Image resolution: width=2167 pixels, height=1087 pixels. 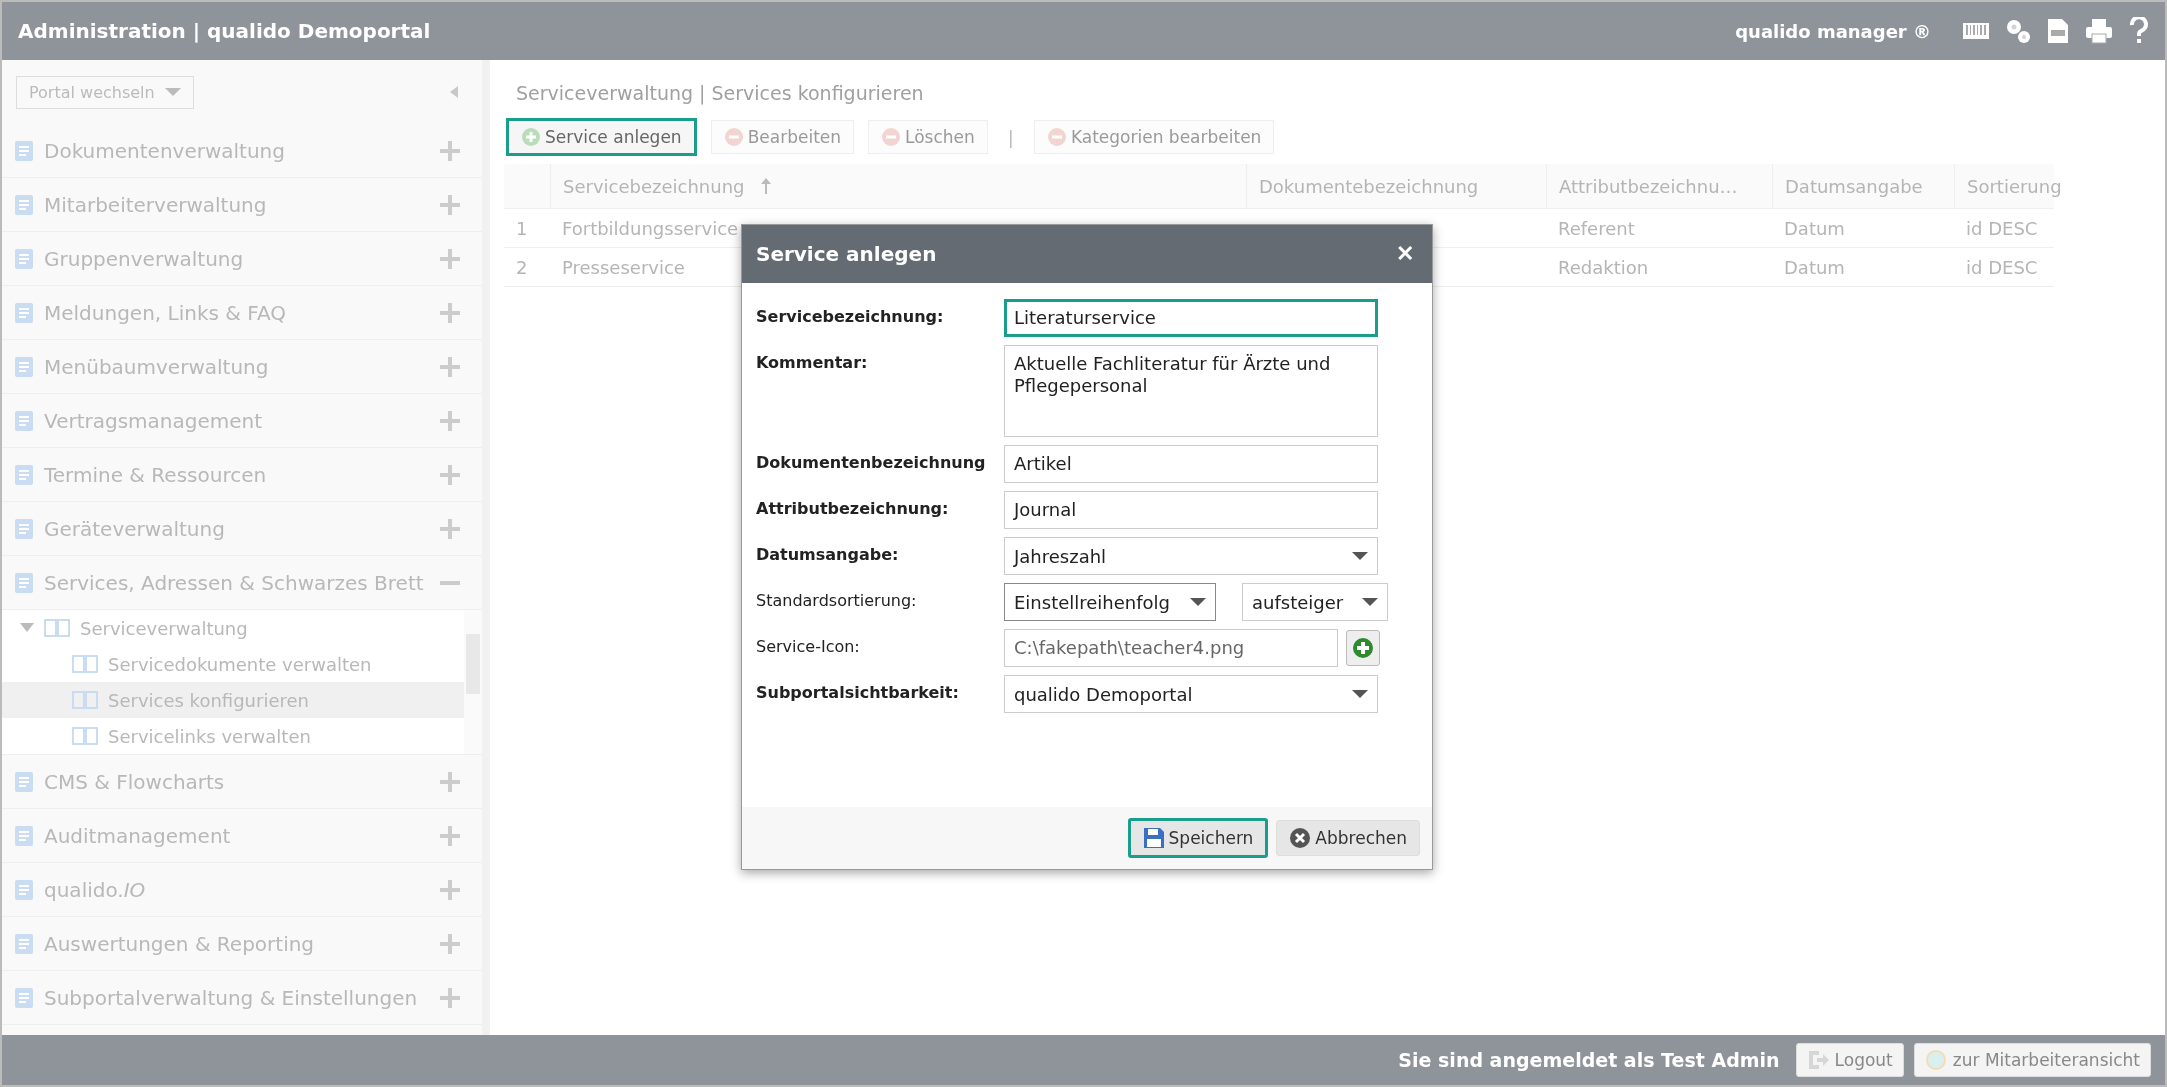 What do you see at coordinates (242, 836) in the screenshot?
I see `sidebar-item: Auditmanagement` at bounding box center [242, 836].